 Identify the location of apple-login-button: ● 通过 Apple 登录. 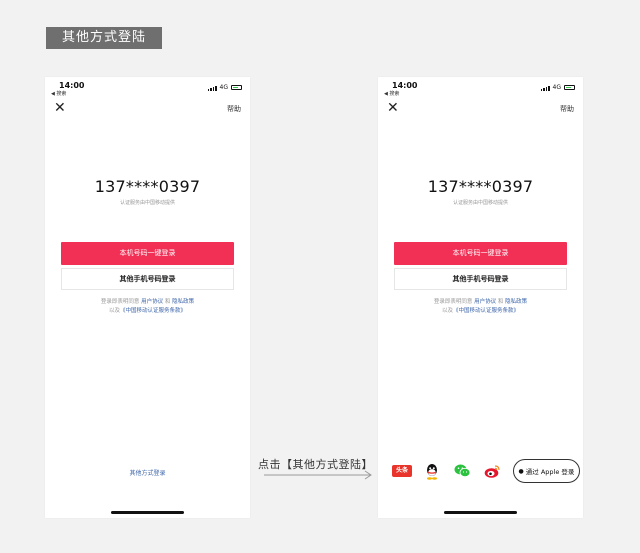
(546, 471).